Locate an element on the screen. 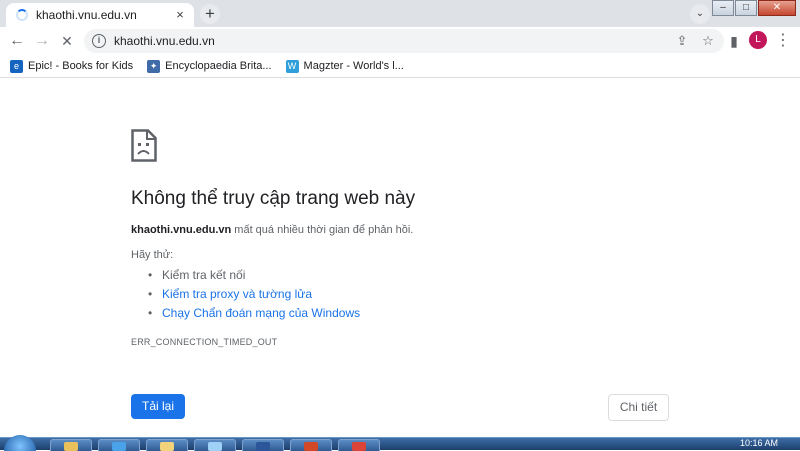 The image size is (800, 451). window-controls: – □ ✕ is located at coordinates (753, 8).